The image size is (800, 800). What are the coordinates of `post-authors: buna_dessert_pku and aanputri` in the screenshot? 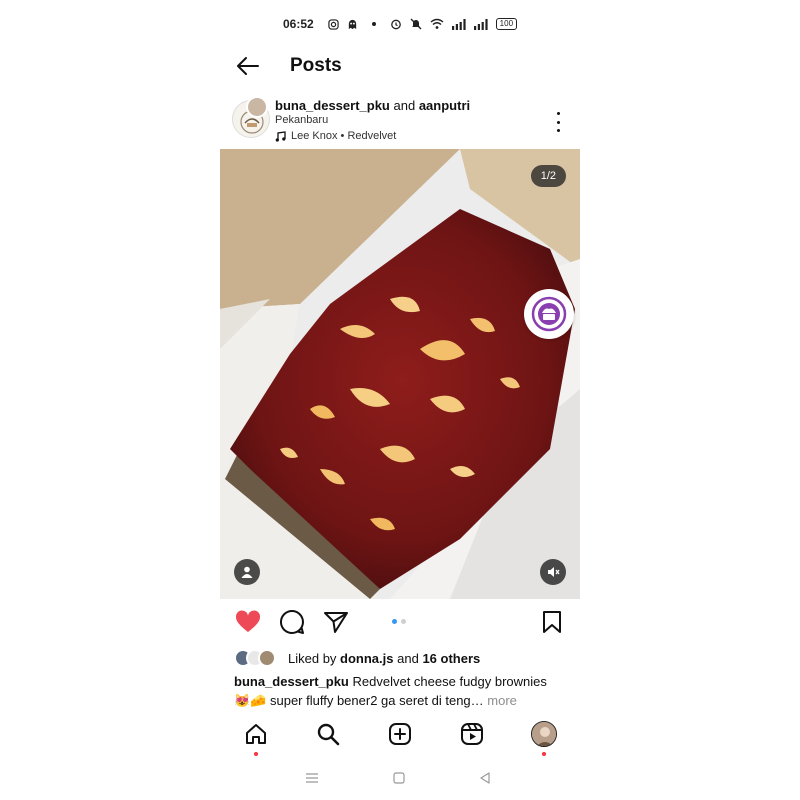 It's located at (372, 105).